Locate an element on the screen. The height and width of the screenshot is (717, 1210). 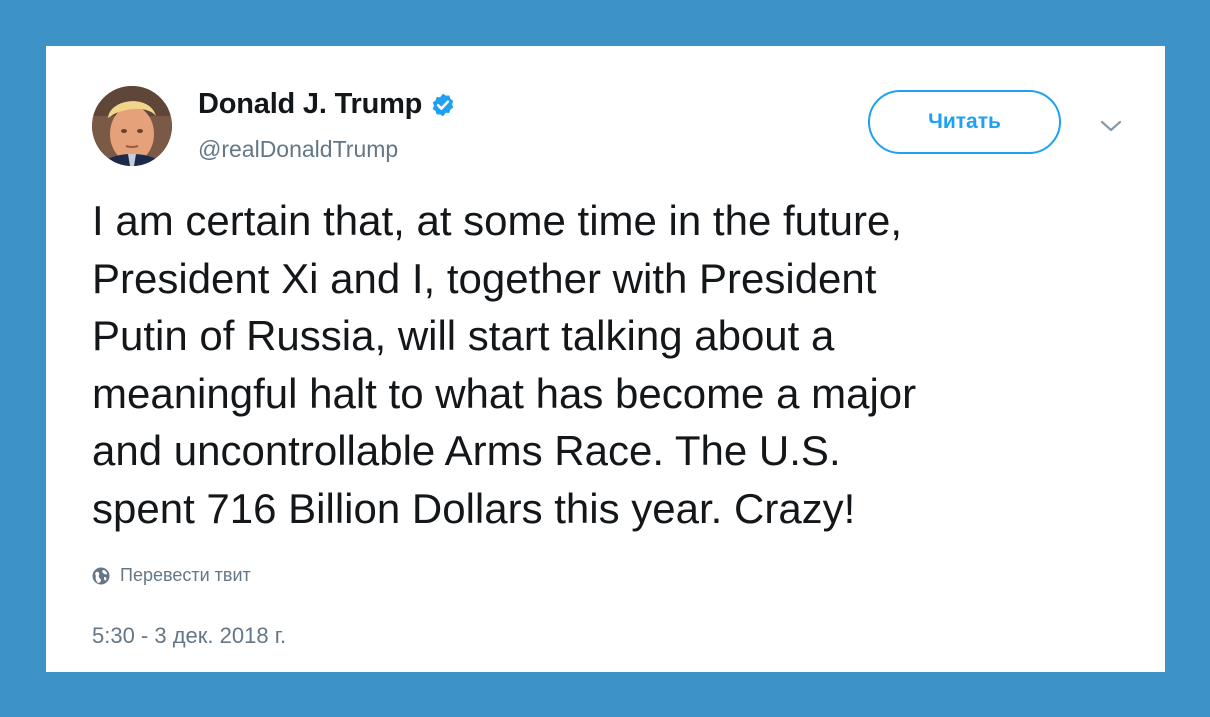
follow-button: Читать is located at coordinates (964, 122).